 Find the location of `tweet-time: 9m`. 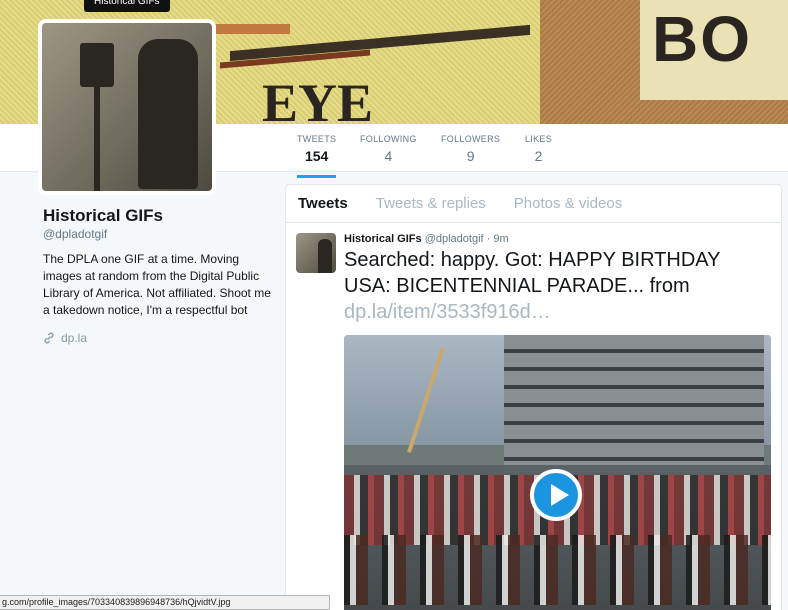

tweet-time: 9m is located at coordinates (500, 239).